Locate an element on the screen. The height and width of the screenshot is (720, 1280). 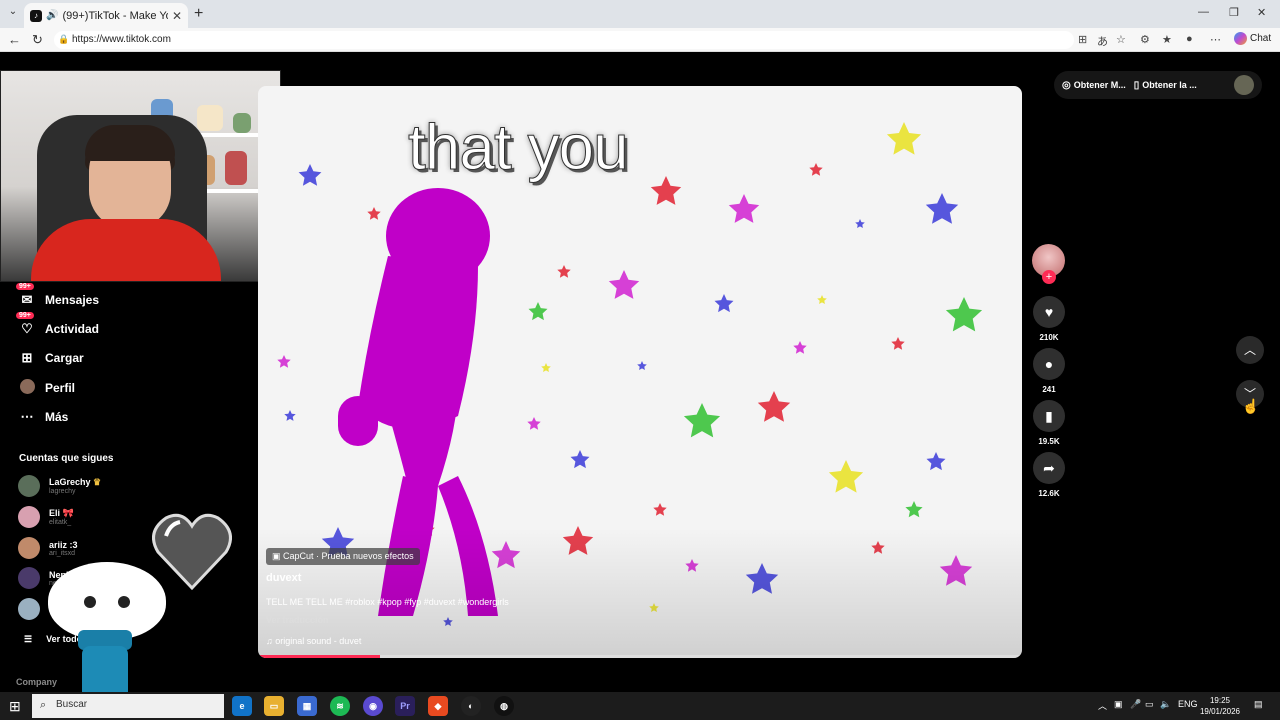
tab-actions-icon: ⌄ is located at coordinates (13, 13).